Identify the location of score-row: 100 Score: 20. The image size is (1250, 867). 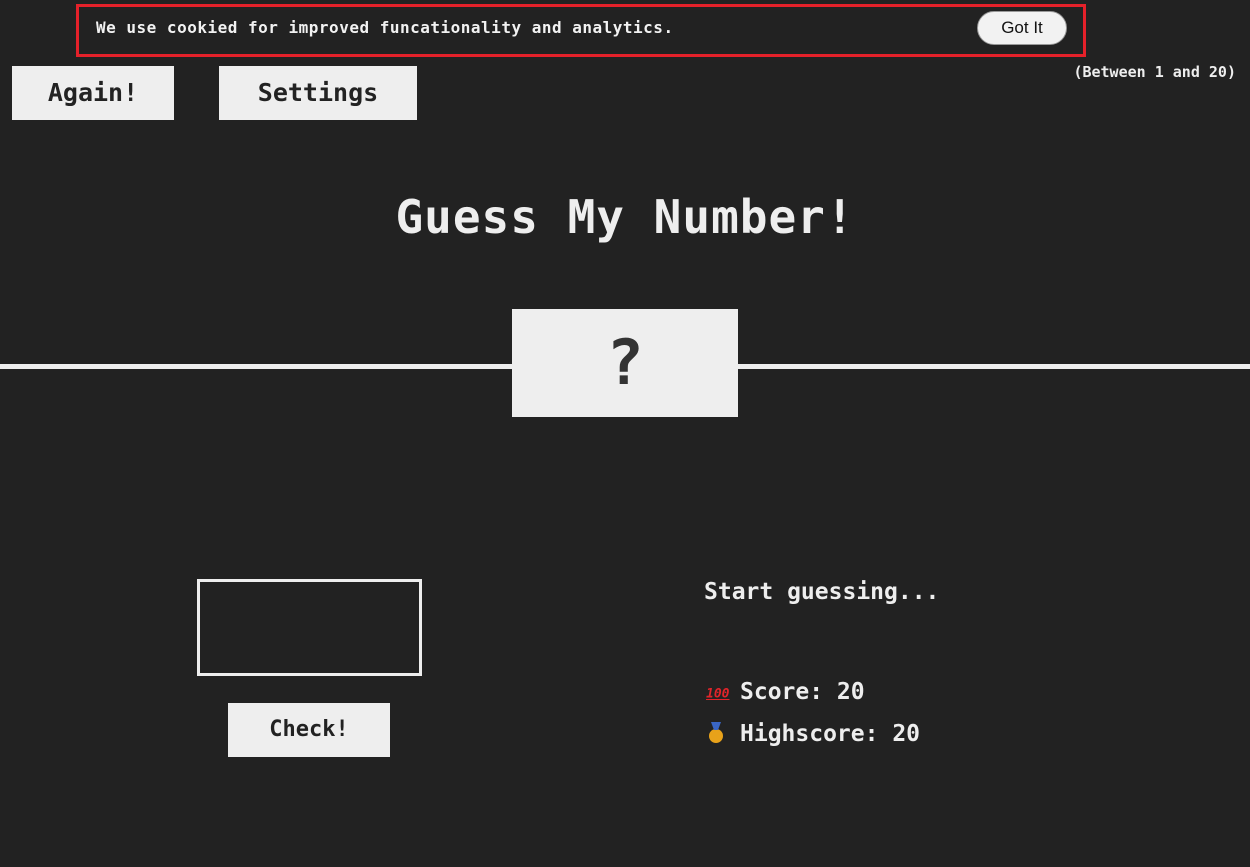
(785, 692).